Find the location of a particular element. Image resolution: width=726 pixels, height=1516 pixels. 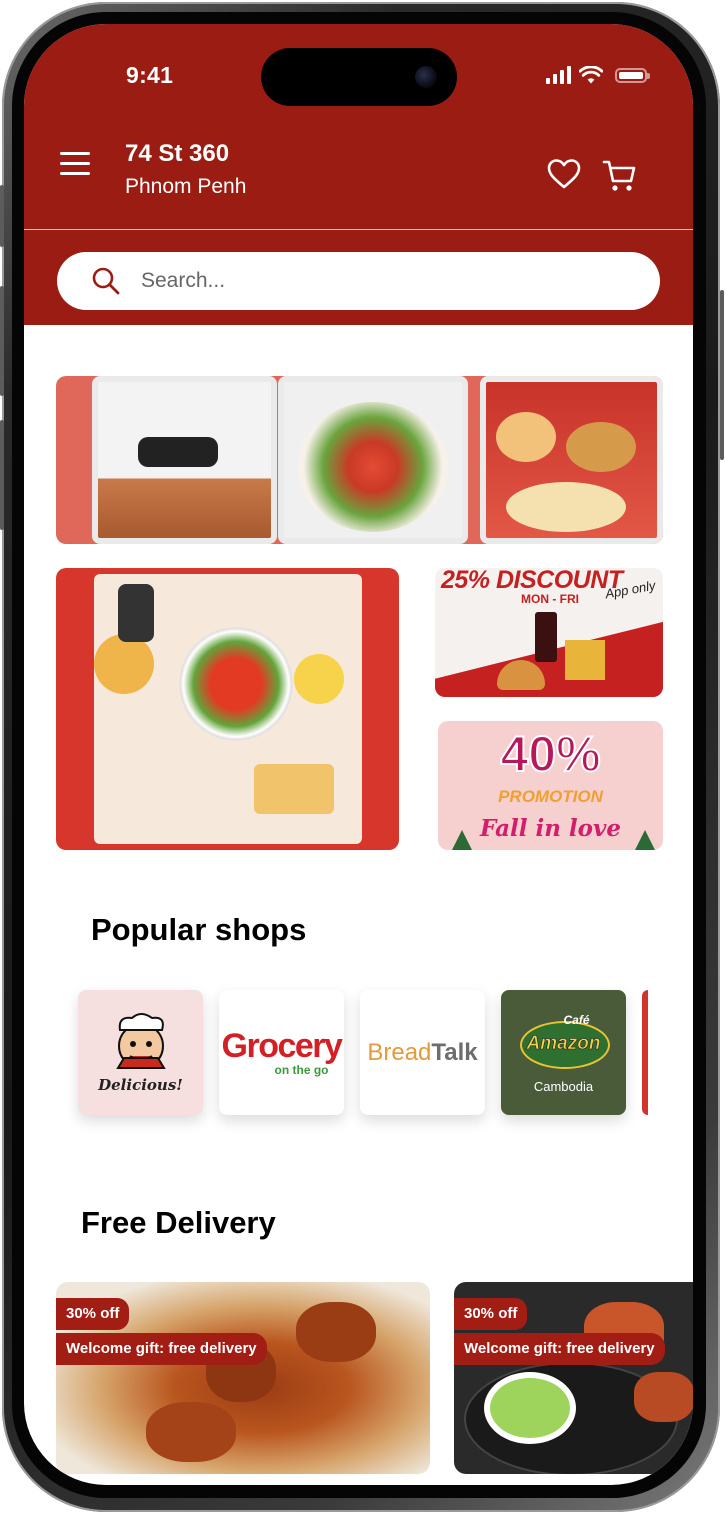

cellular-signal-icon is located at coordinates (558, 75).